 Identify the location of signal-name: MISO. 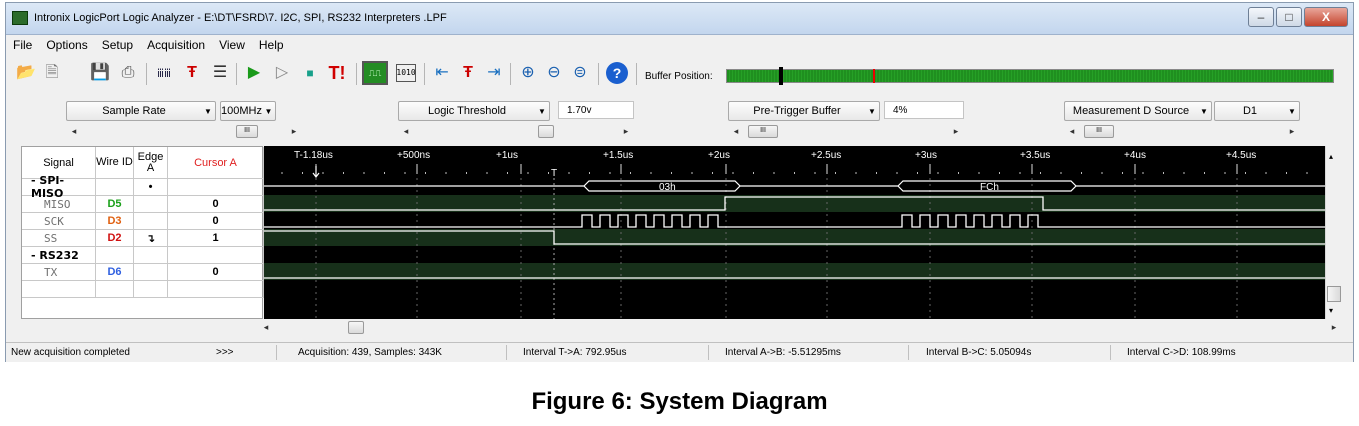
(59, 204).